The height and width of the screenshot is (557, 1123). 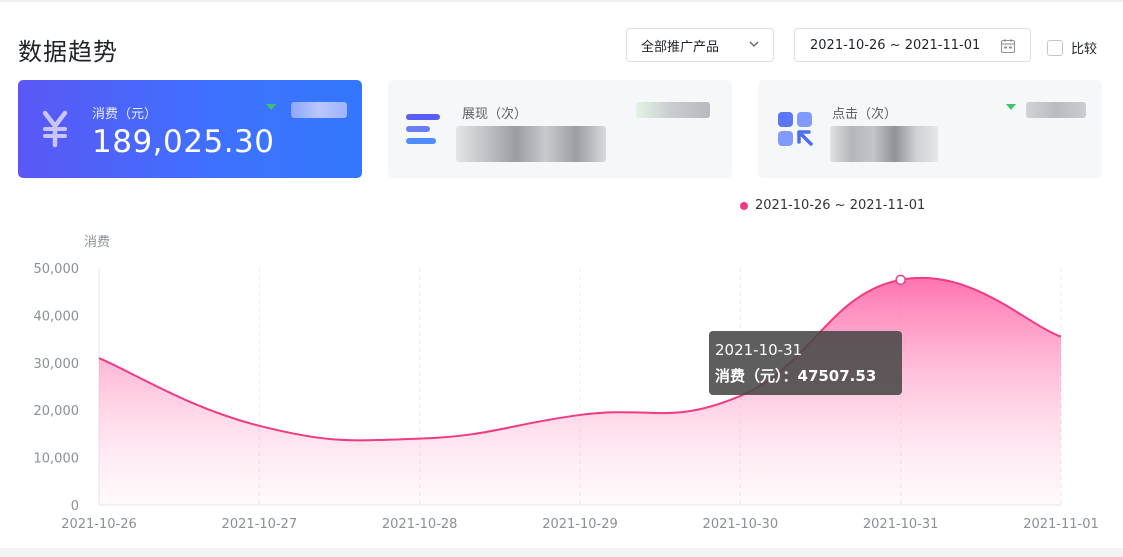 I want to click on x-tick-label: 2021-11-01, so click(x=1061, y=524).